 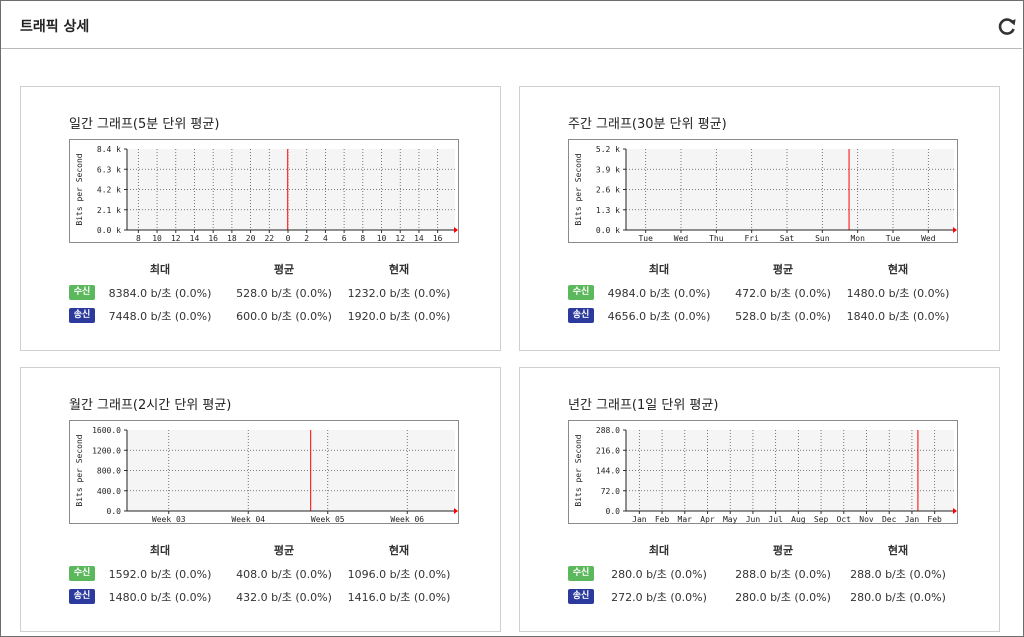 What do you see at coordinates (889, 519) in the screenshot?
I see `x-tick-label: Dec` at bounding box center [889, 519].